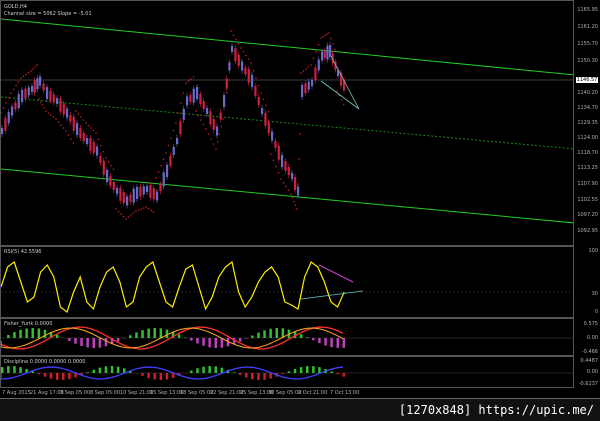 The width and height of the screenshot is (600, 421). I want to click on date-tick: 7 Oct 13:00, so click(344, 393).